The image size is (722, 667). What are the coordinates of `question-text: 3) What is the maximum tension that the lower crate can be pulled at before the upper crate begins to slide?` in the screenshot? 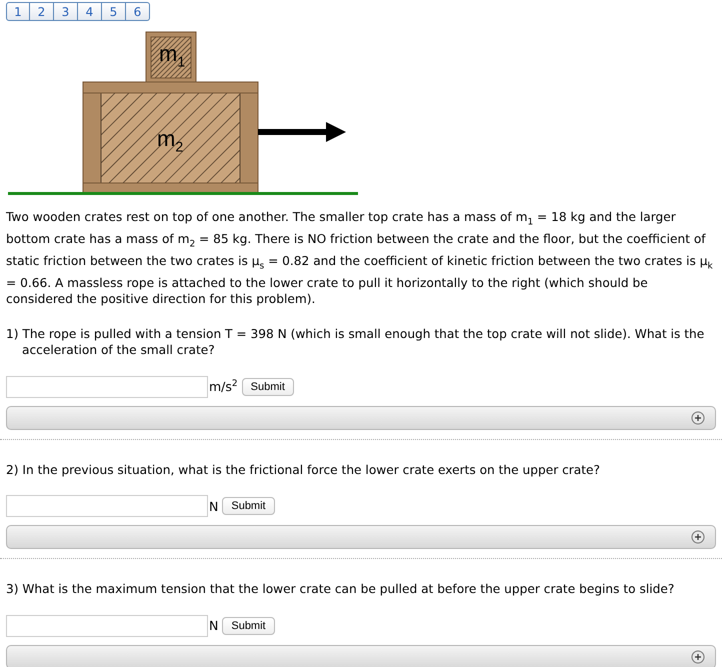 It's located at (341, 589).